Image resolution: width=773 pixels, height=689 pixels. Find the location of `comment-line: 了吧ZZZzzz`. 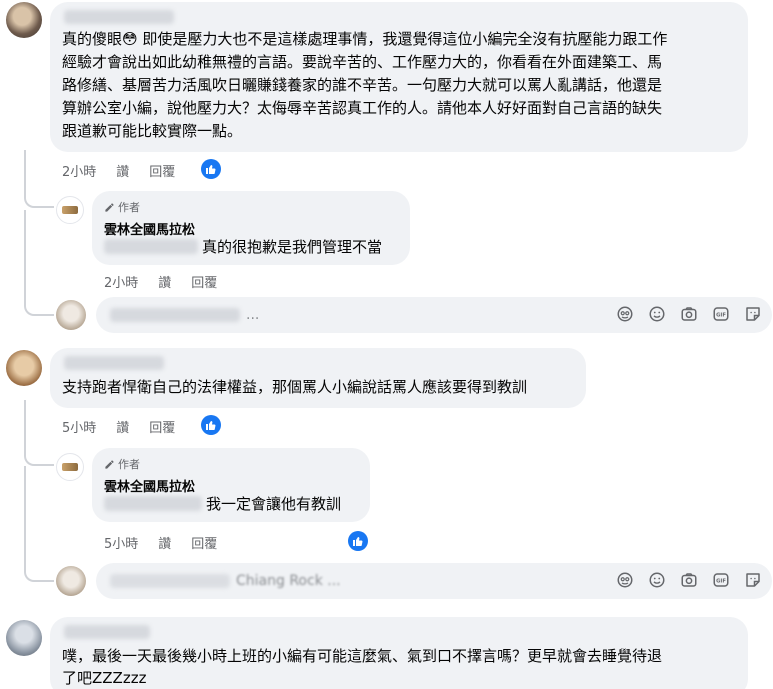

comment-line: 了吧ZZZzzz is located at coordinates (104, 678).